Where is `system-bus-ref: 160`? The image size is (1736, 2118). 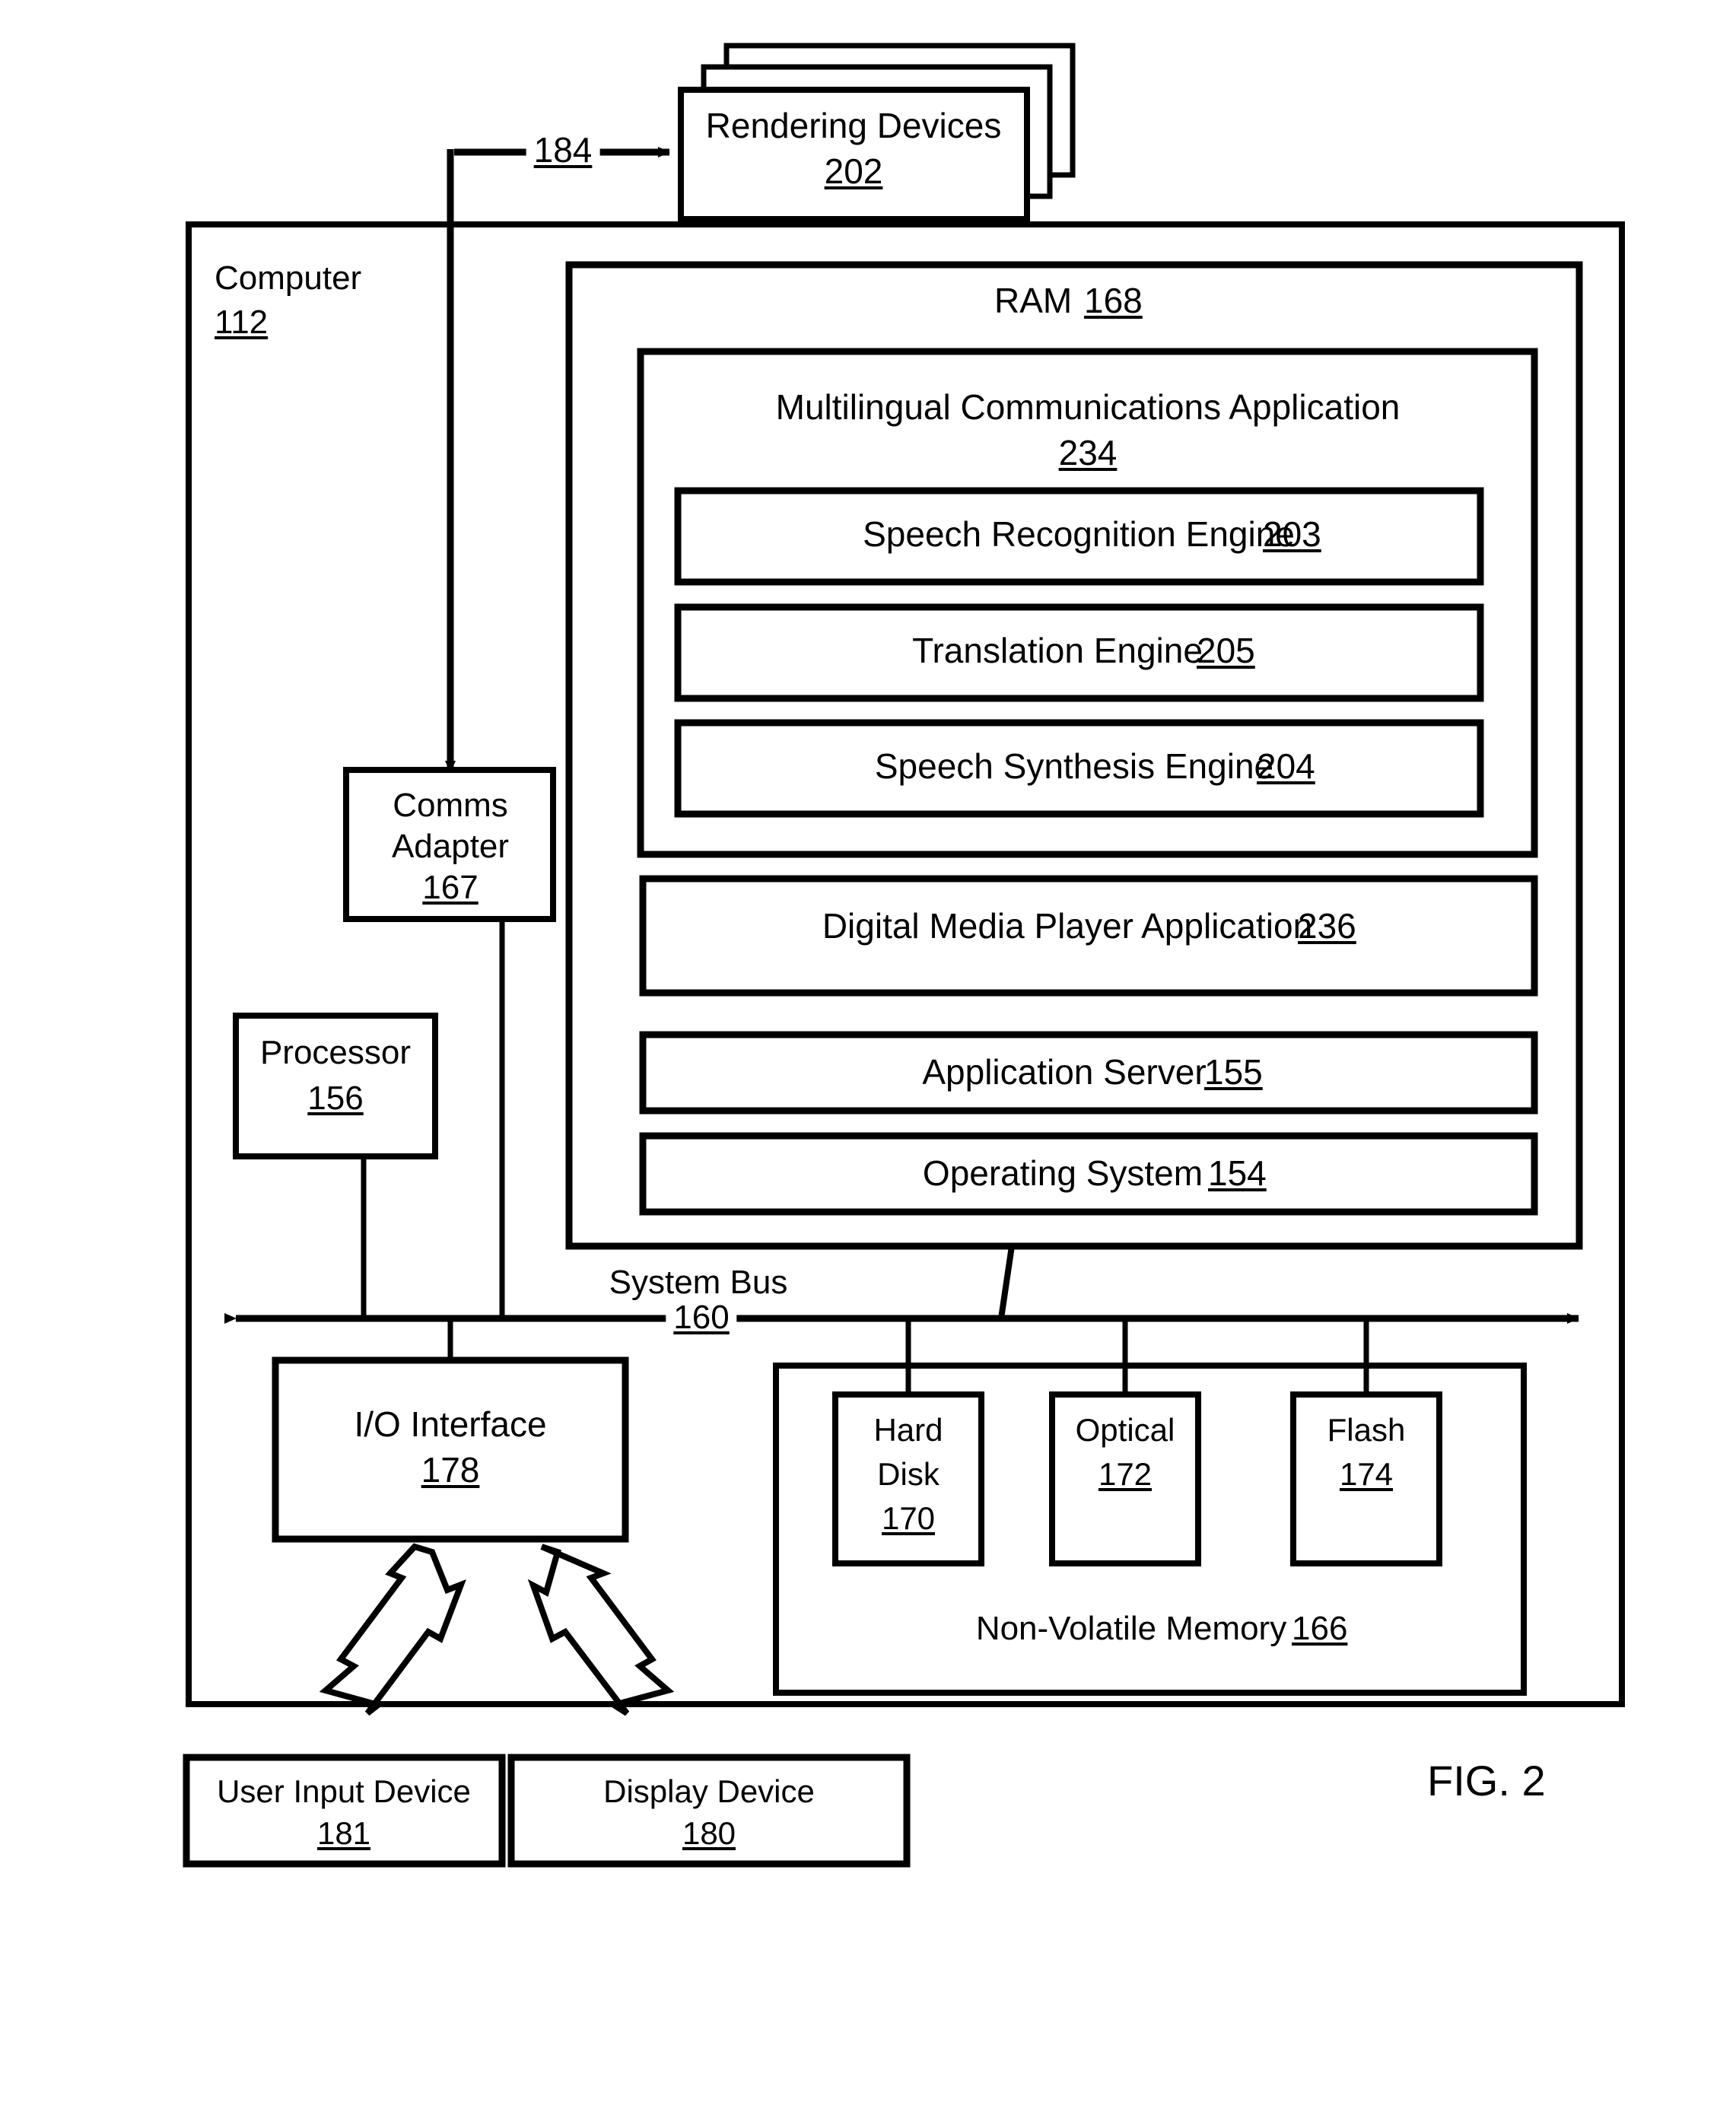
system-bus-ref: 160 is located at coordinates (701, 1318).